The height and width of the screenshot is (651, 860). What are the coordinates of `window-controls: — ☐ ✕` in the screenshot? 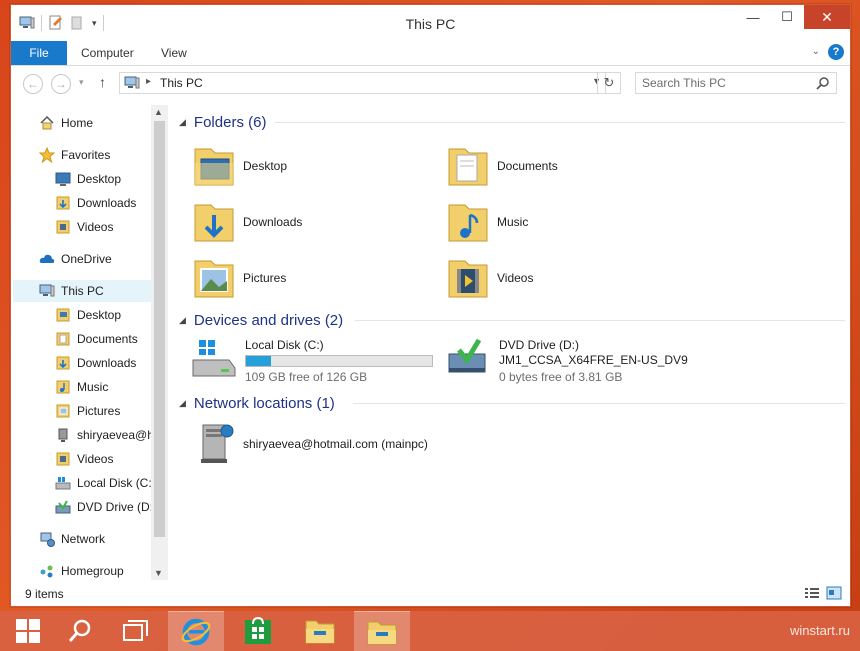 It's located at (793, 17).